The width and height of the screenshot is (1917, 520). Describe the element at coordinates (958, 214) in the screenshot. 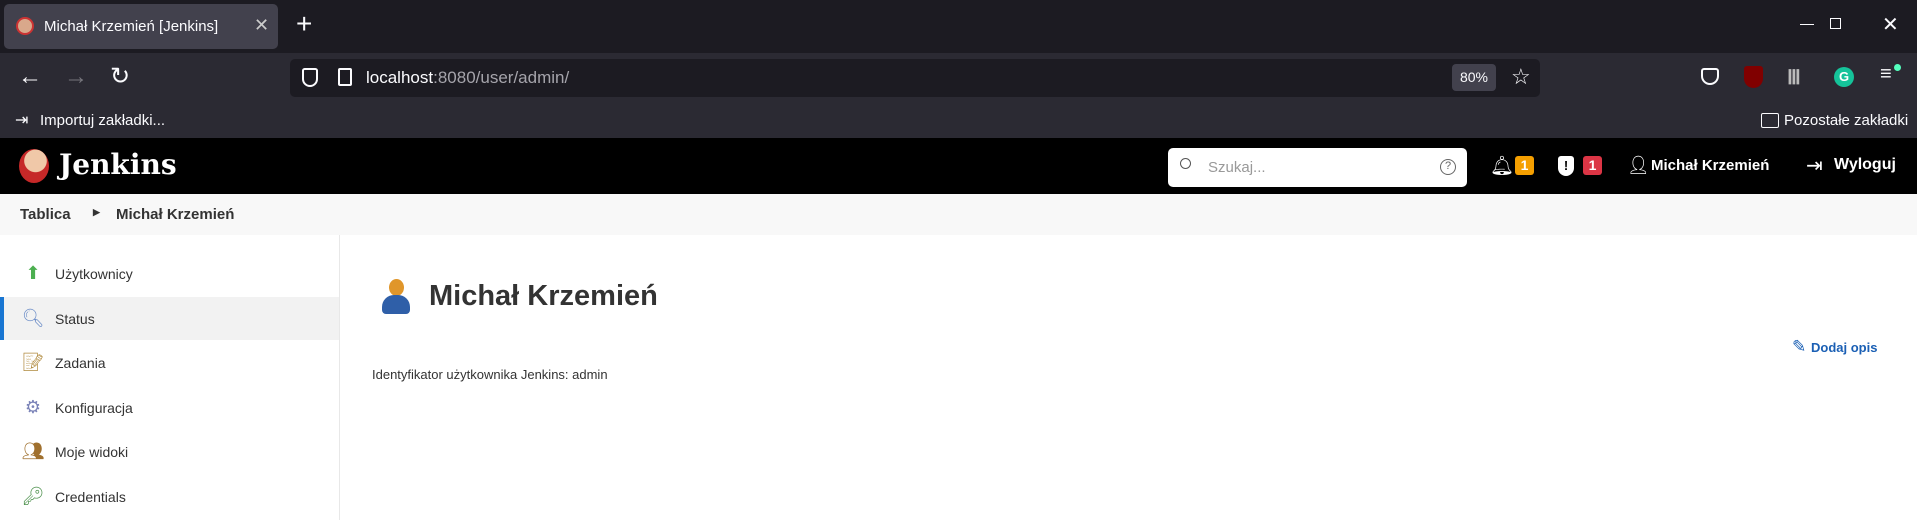

I see `breadcrumb: Tablica ▶ Michał Krzemień` at that location.